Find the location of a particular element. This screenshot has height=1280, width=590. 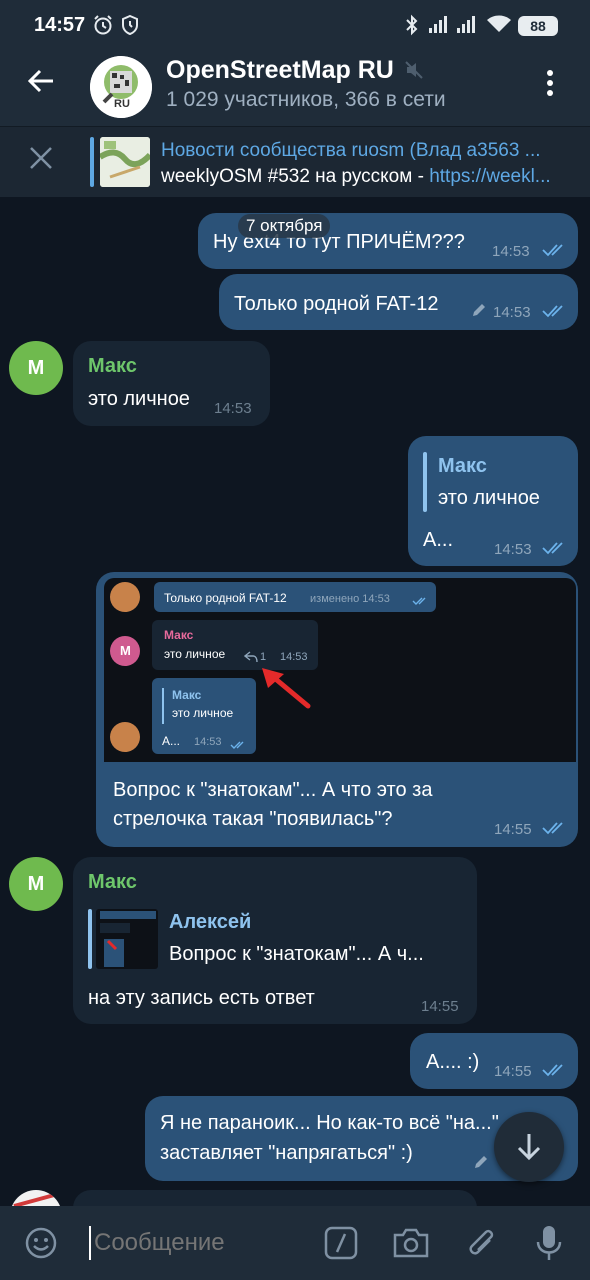

screenshot-avatar: М is located at coordinates (125, 651).